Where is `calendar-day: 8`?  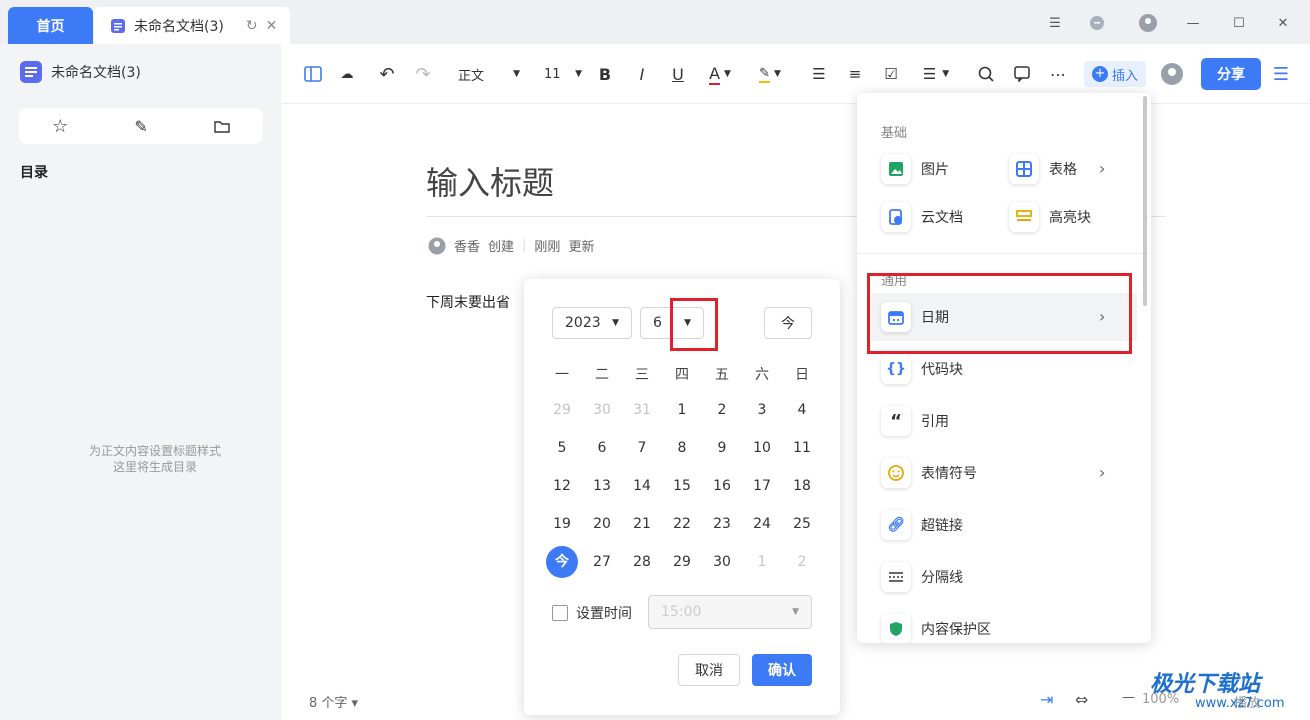
calendar-day: 8 is located at coordinates (682, 448).